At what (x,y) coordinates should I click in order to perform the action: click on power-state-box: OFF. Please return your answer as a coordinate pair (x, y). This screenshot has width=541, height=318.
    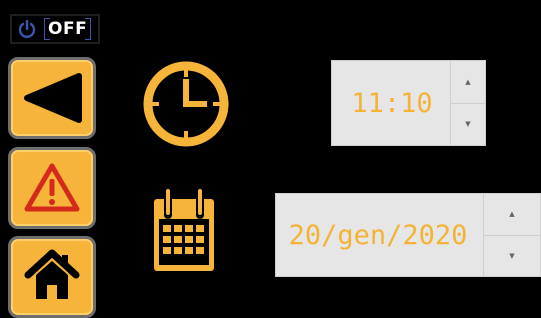
    Looking at the image, I should click on (68, 29).